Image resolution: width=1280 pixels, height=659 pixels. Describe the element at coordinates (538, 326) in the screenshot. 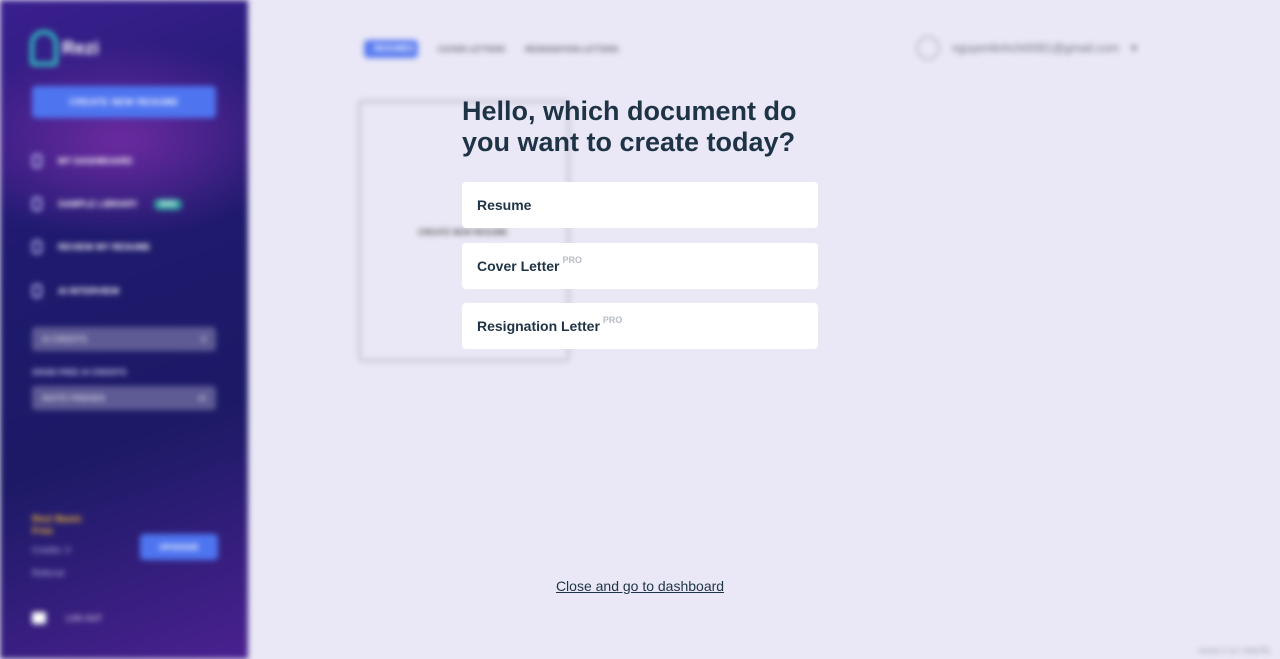

I see `option-label: Resignation Letter` at that location.